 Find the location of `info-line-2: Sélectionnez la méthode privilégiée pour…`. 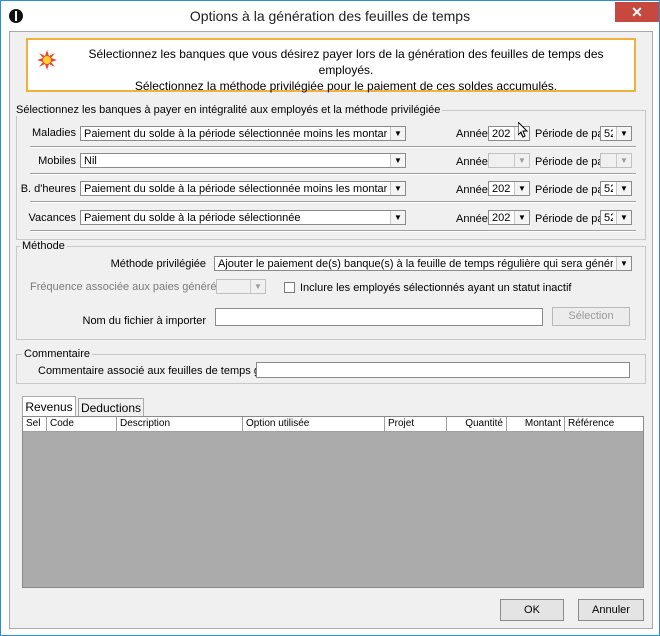

info-line-2: Sélectionnez la méthode privilégiée pour… is located at coordinates (346, 86).